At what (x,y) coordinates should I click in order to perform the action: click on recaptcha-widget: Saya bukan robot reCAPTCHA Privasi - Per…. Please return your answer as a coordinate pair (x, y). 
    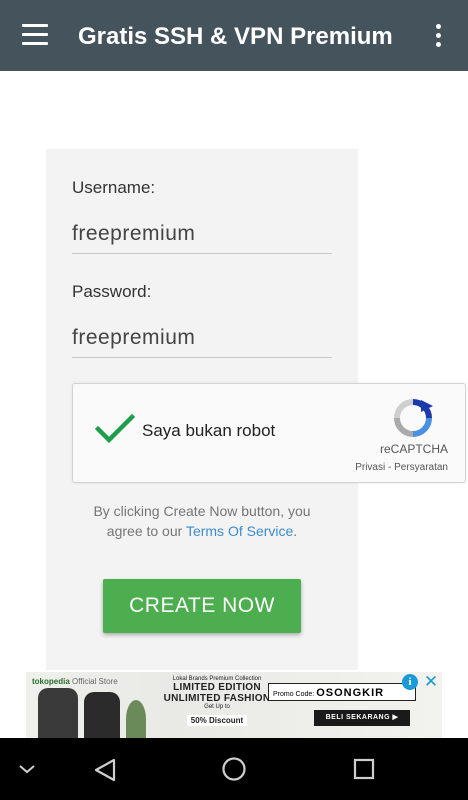
    Looking at the image, I should click on (269, 433).